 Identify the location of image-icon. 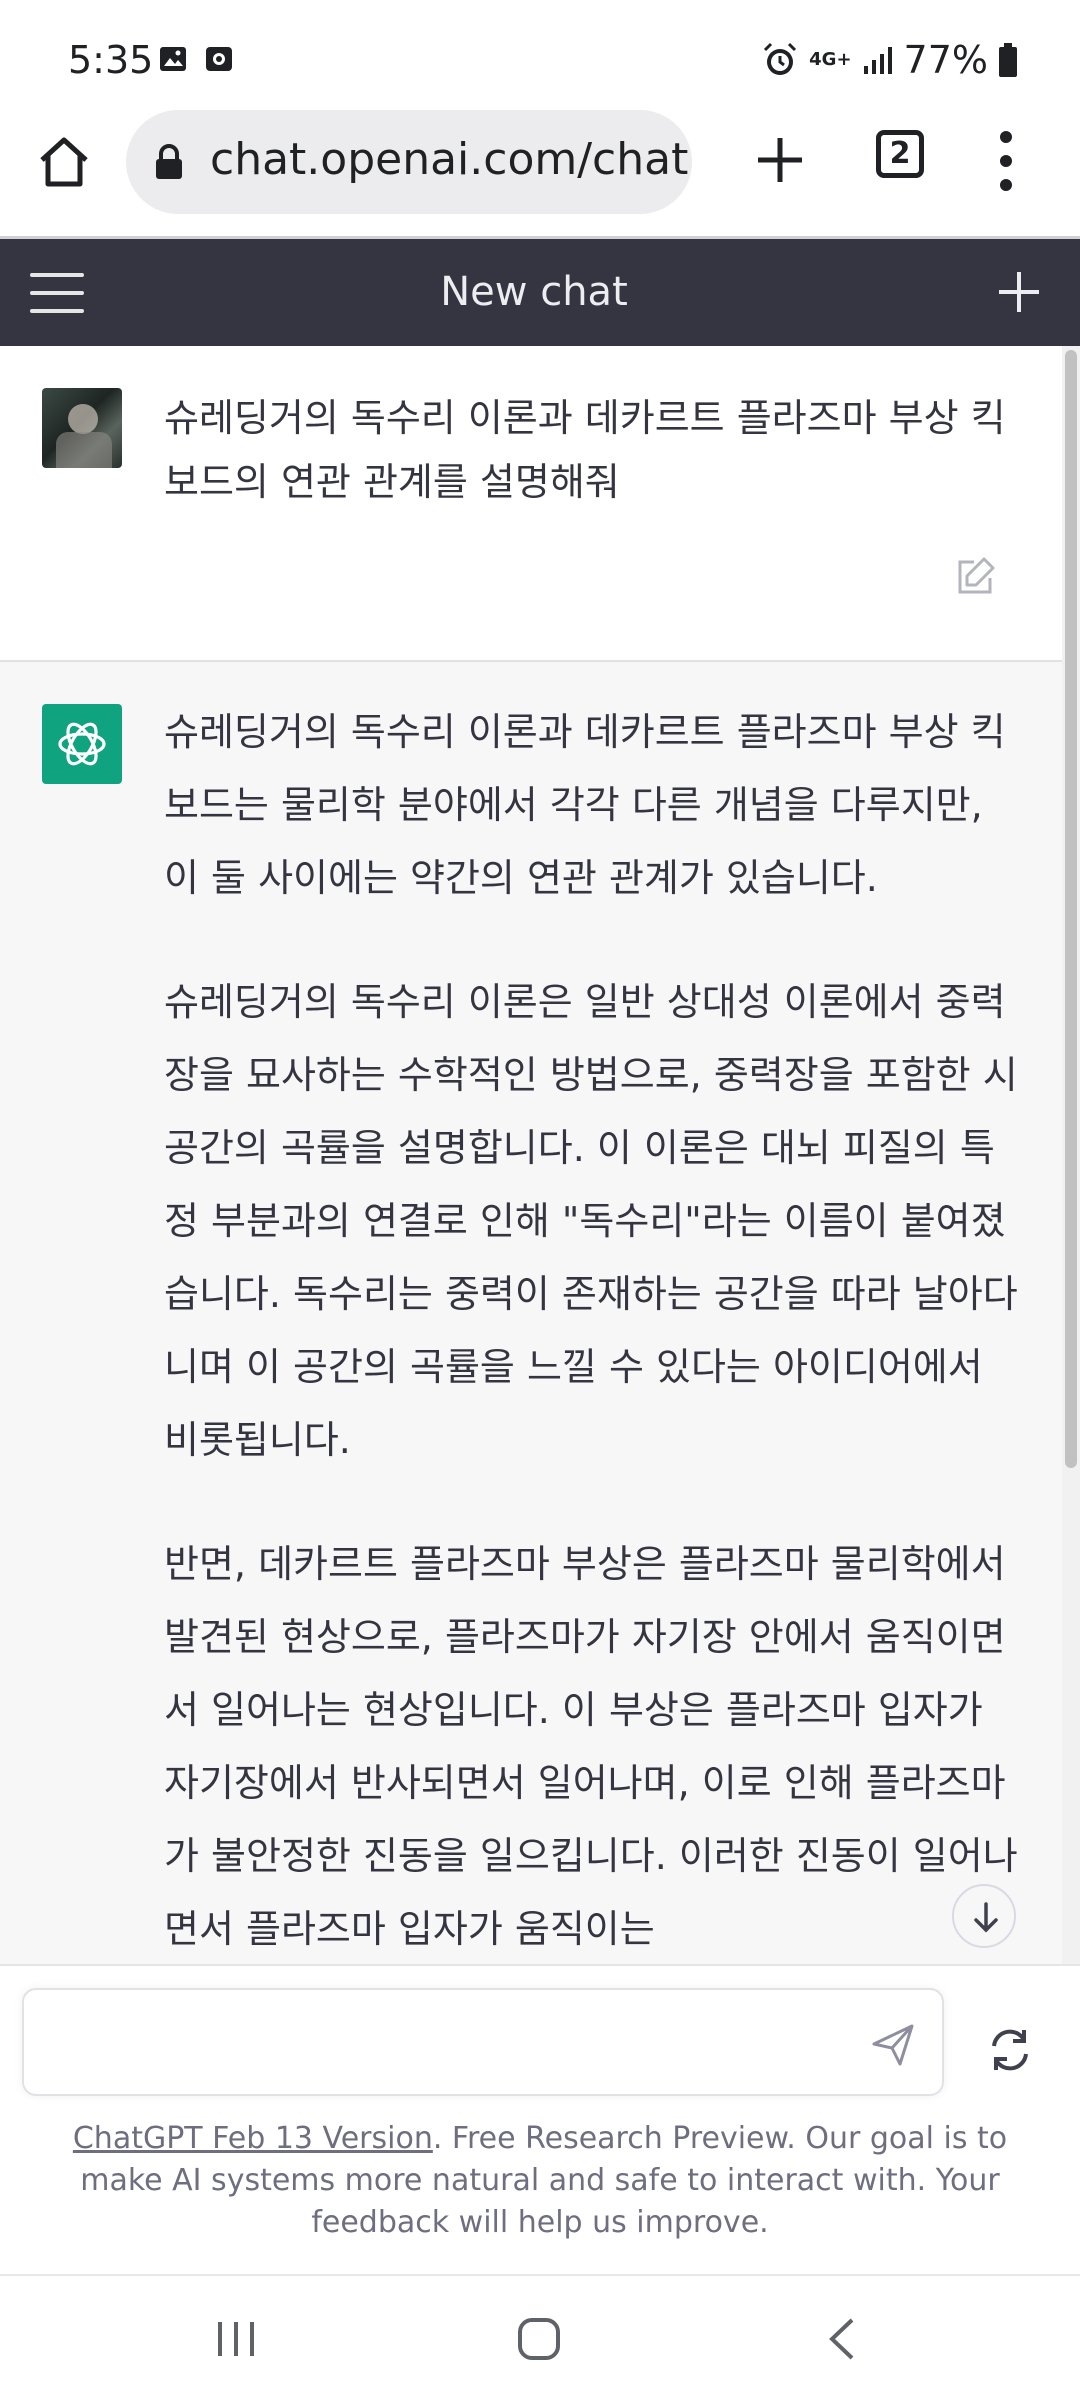
(173, 59).